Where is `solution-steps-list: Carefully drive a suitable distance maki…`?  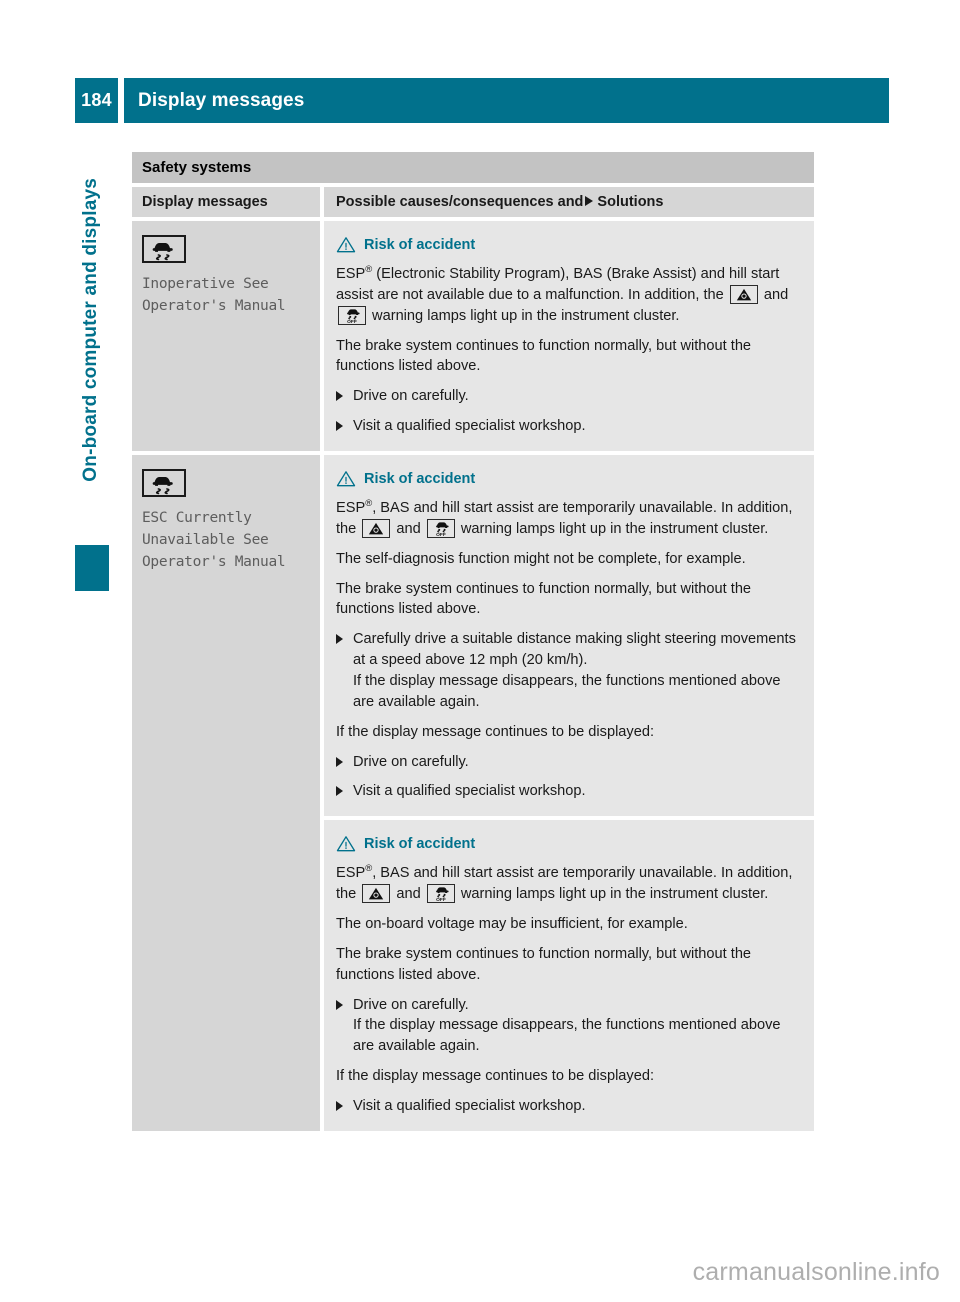 solution-steps-list: Carefully drive a suitable distance maki… is located at coordinates (568, 670).